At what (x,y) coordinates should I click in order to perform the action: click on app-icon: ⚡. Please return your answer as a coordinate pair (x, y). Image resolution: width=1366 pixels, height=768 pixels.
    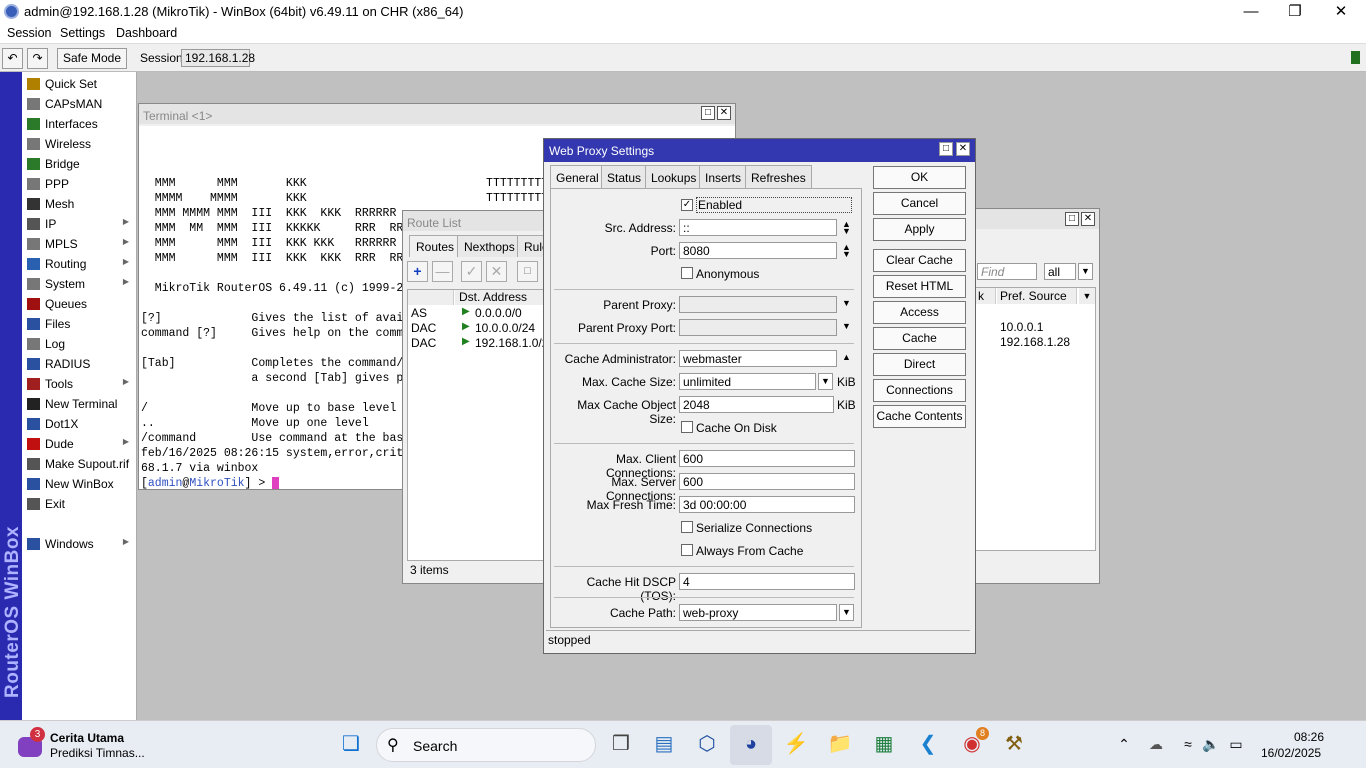
    Looking at the image, I should click on (796, 744).